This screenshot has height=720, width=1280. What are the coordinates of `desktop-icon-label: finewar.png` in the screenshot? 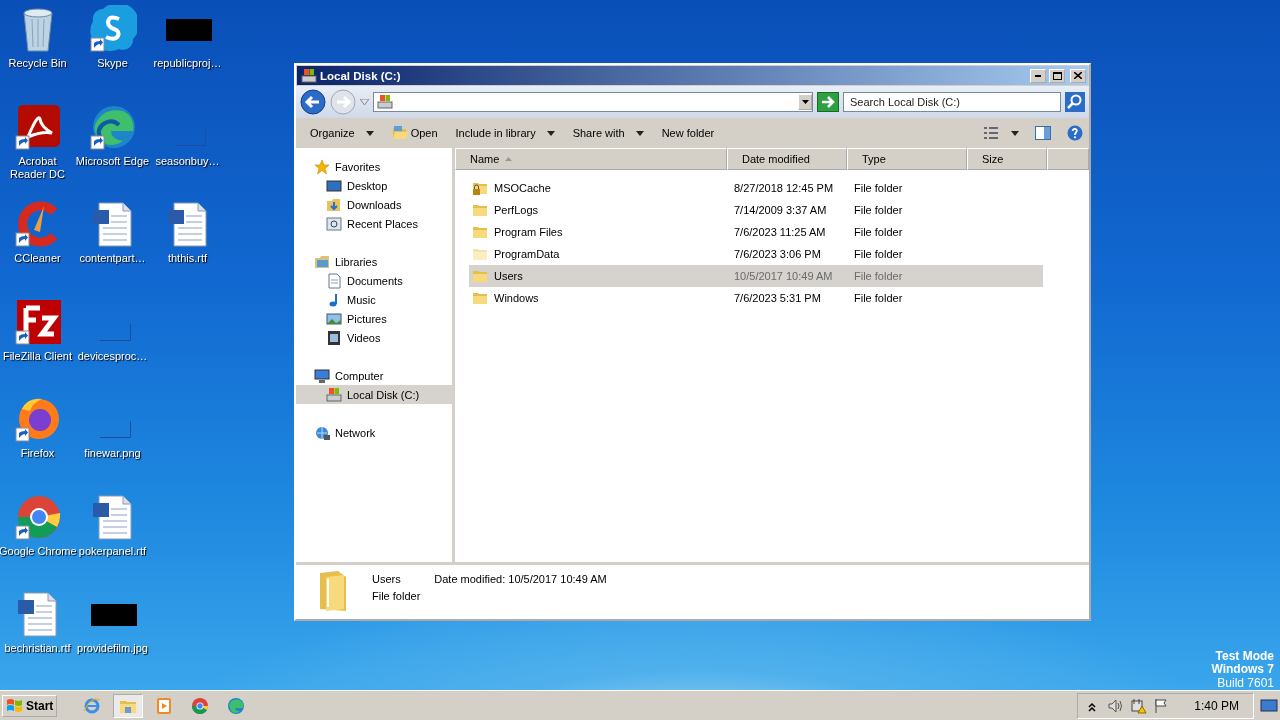 It's located at (112, 453).